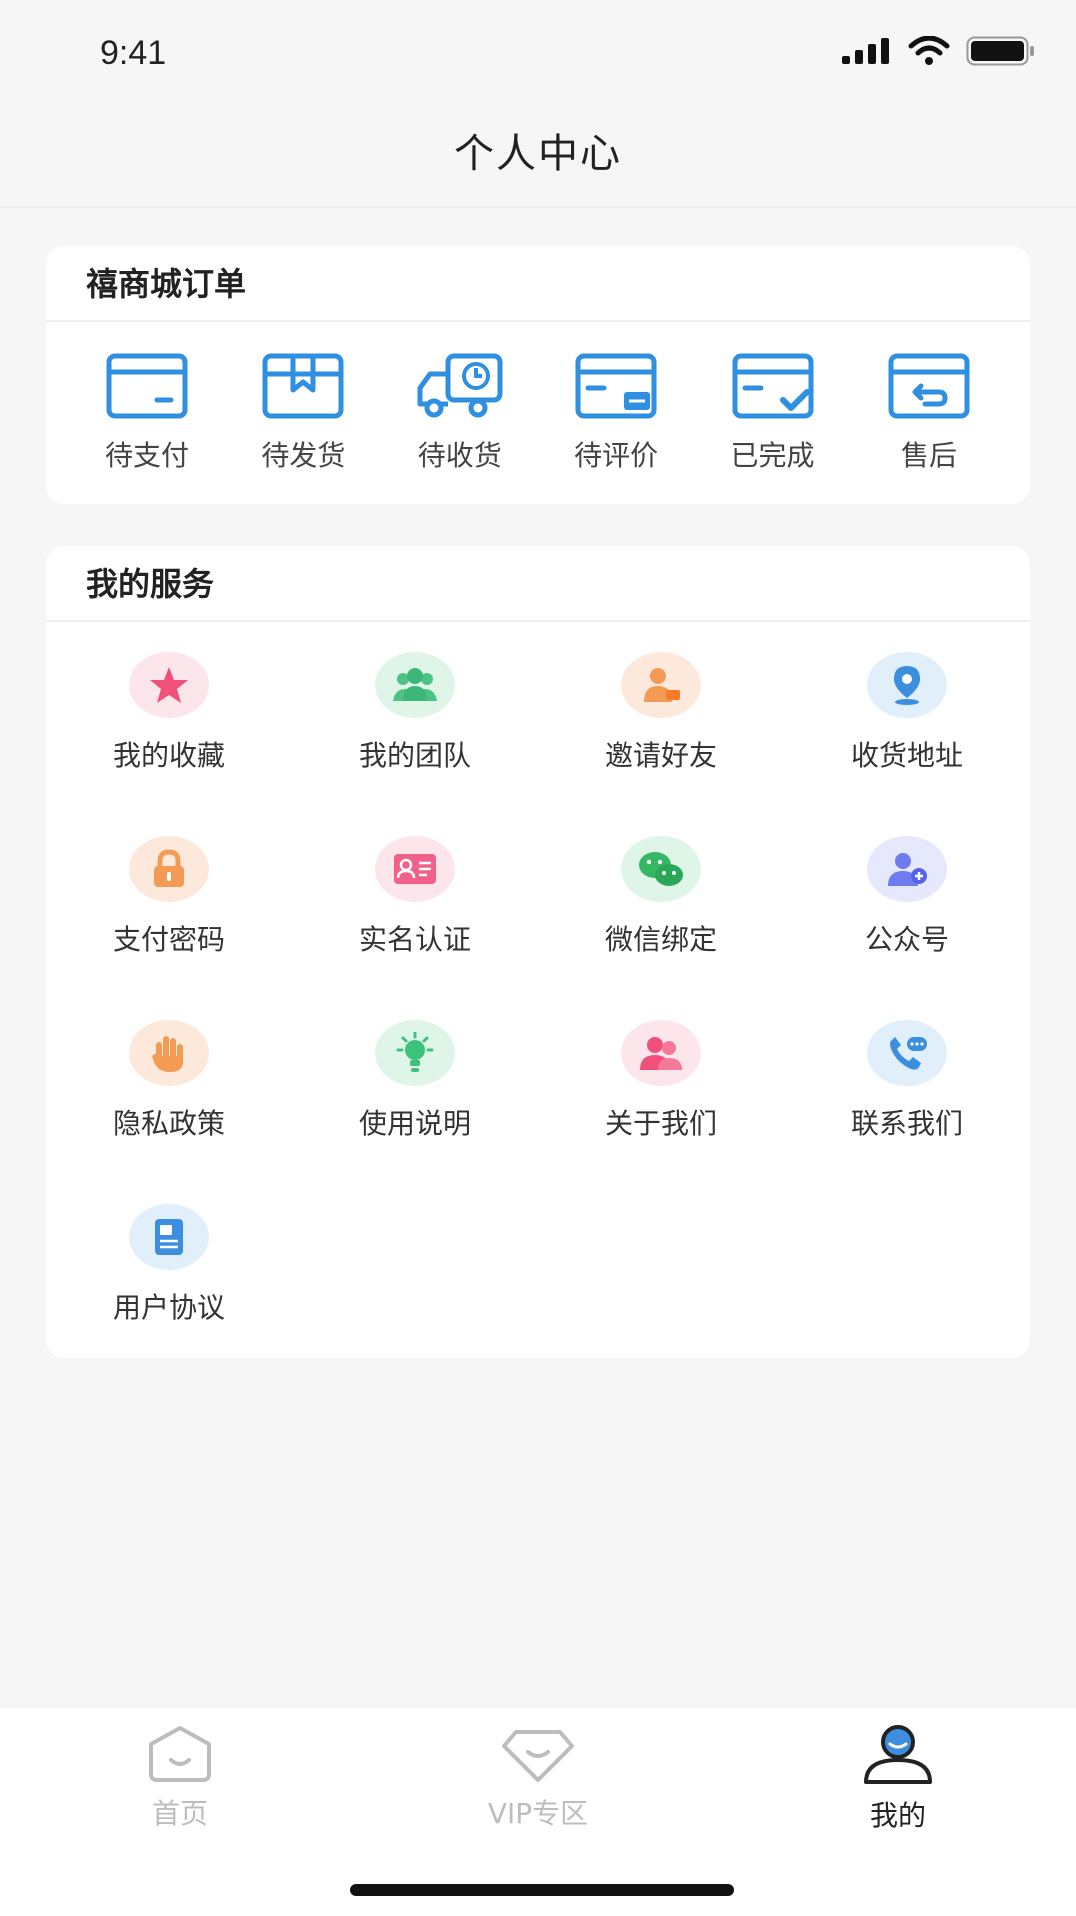 Image resolution: width=1076 pixels, height=1916 pixels. What do you see at coordinates (303, 455) in the screenshot?
I see `order-pending-shipment-label: 待发货` at bounding box center [303, 455].